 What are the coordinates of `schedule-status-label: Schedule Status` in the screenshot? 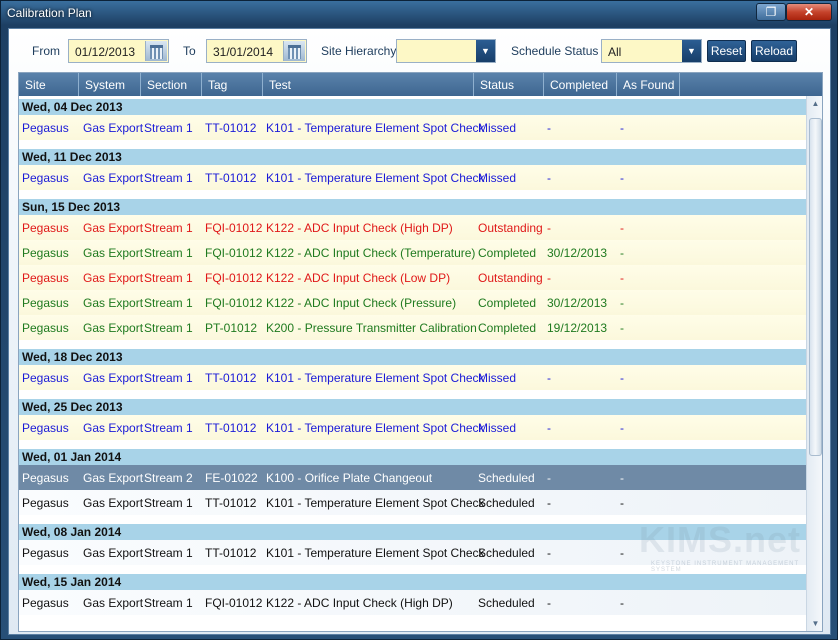 It's located at (555, 51).